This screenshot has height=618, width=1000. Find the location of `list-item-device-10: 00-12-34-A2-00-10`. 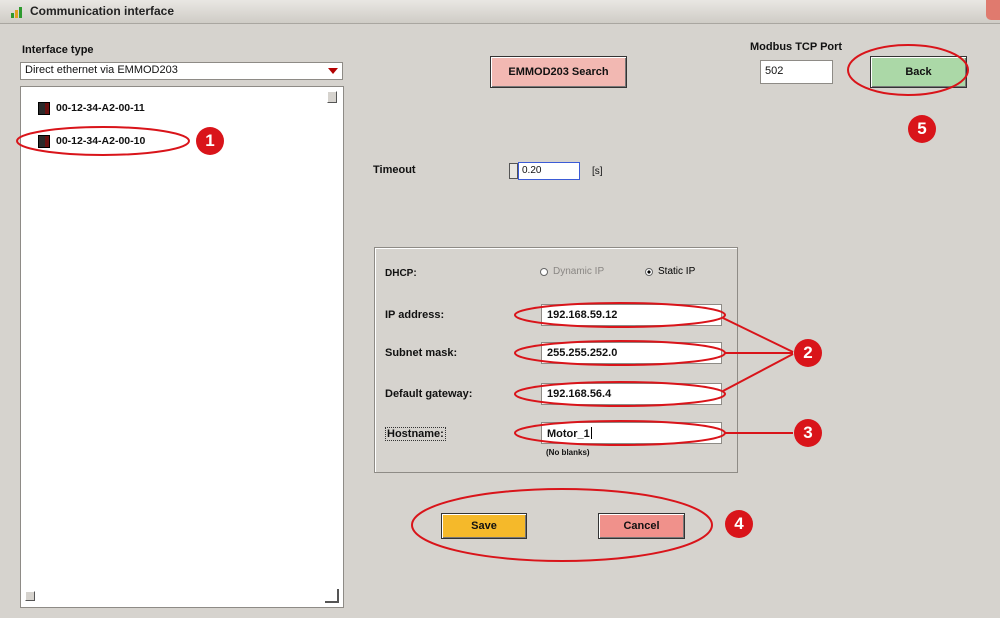

list-item-device-10: 00-12-34-A2-00-10 is located at coordinates (91, 141).